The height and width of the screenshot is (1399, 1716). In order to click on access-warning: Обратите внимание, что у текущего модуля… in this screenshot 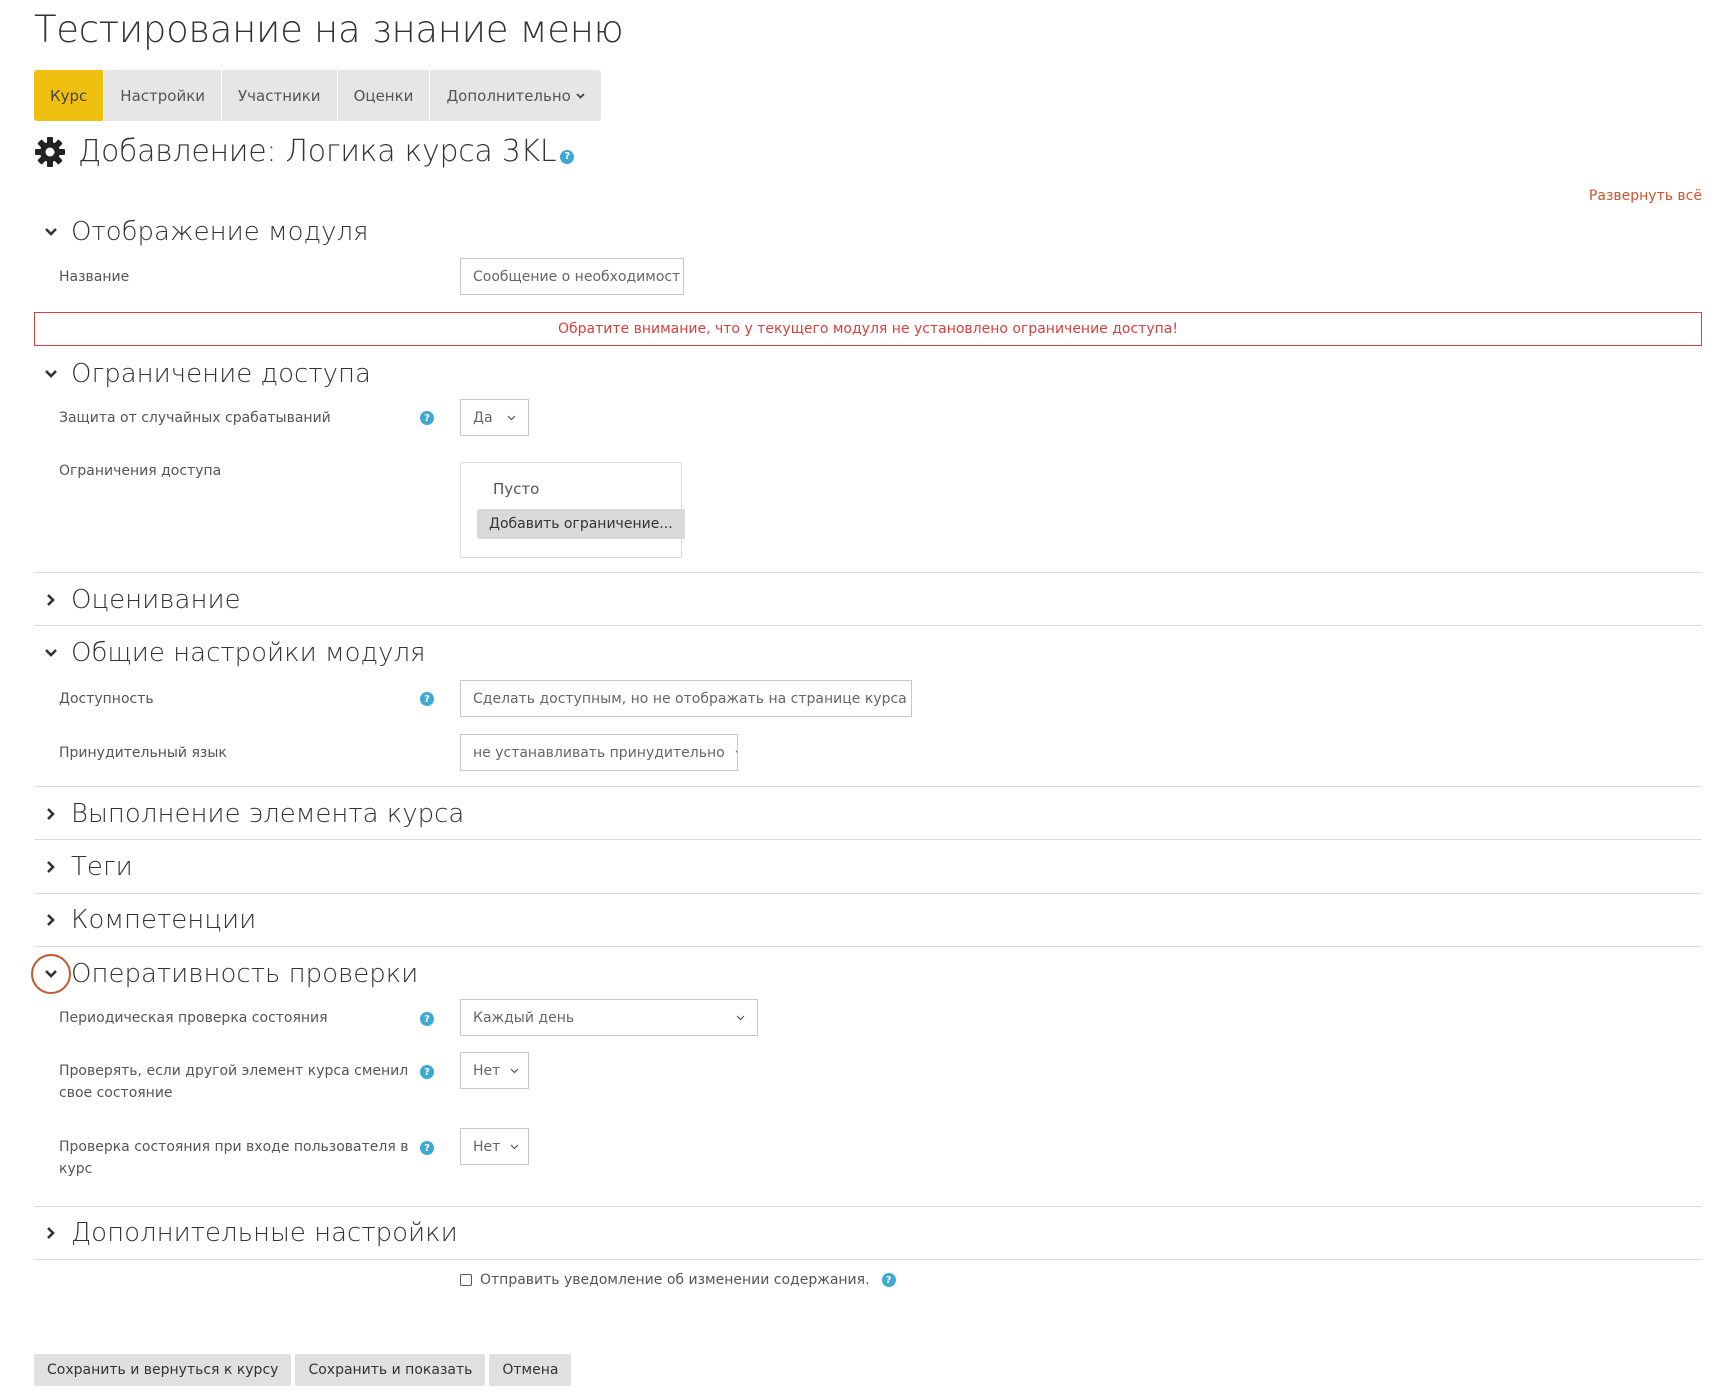, I will do `click(868, 329)`.